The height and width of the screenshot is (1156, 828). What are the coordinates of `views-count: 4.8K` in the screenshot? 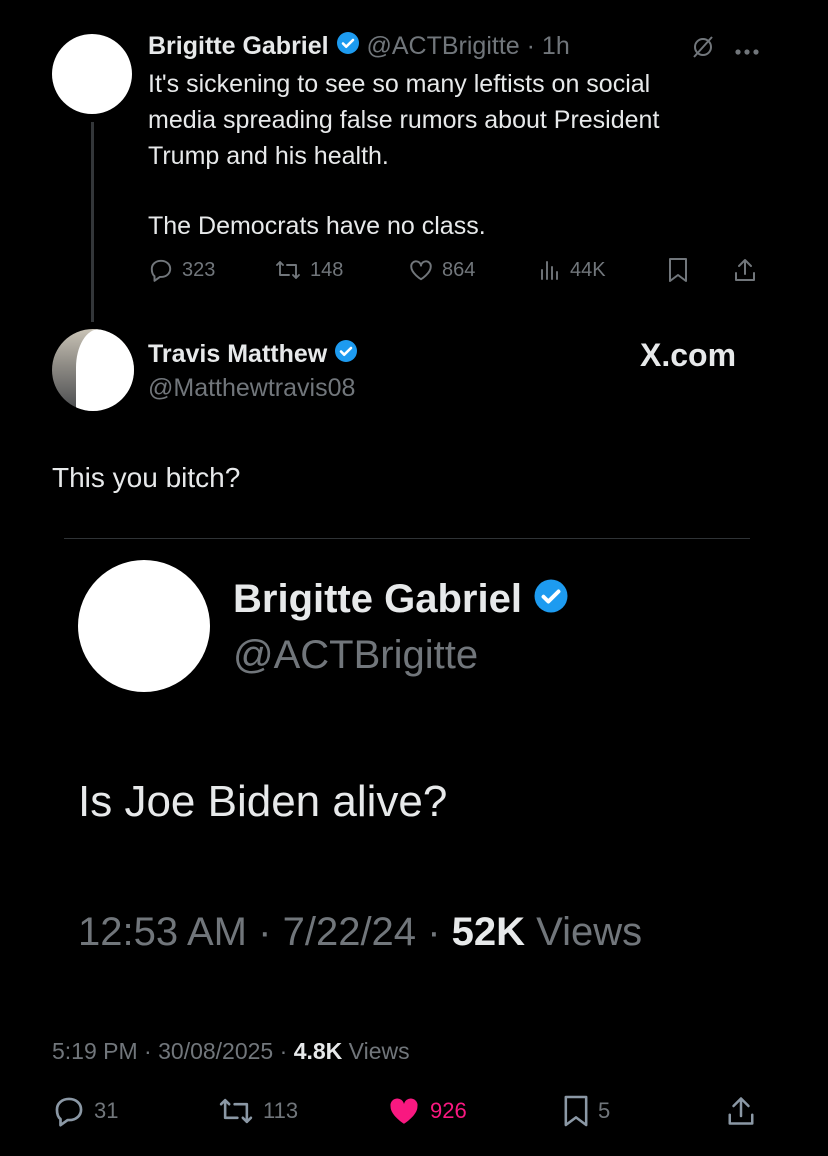 It's located at (318, 1051).